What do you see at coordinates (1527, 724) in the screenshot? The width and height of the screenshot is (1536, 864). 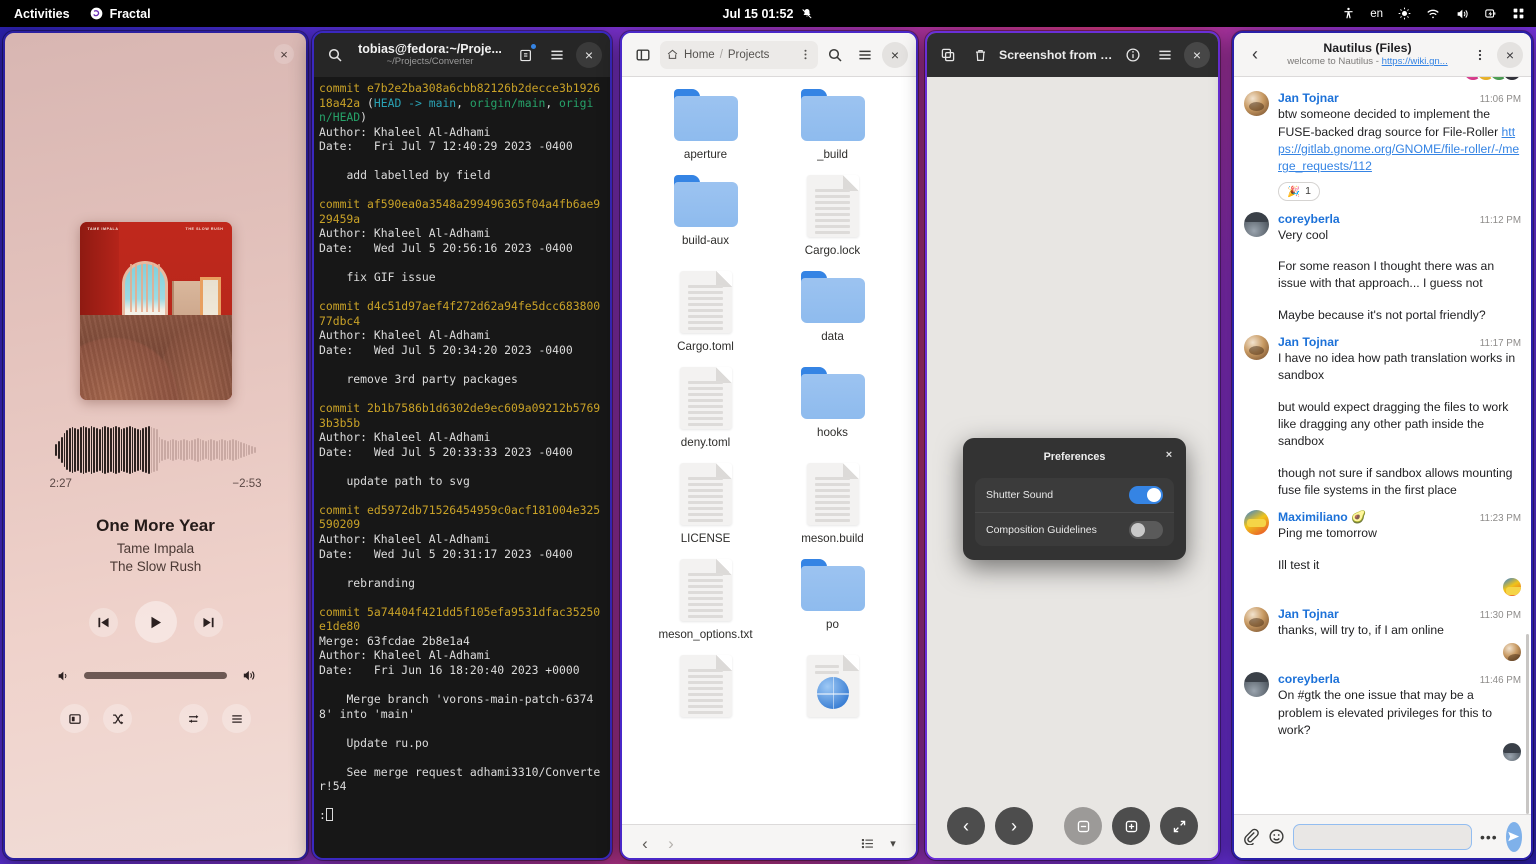 I see `message-scrollbar` at bounding box center [1527, 724].